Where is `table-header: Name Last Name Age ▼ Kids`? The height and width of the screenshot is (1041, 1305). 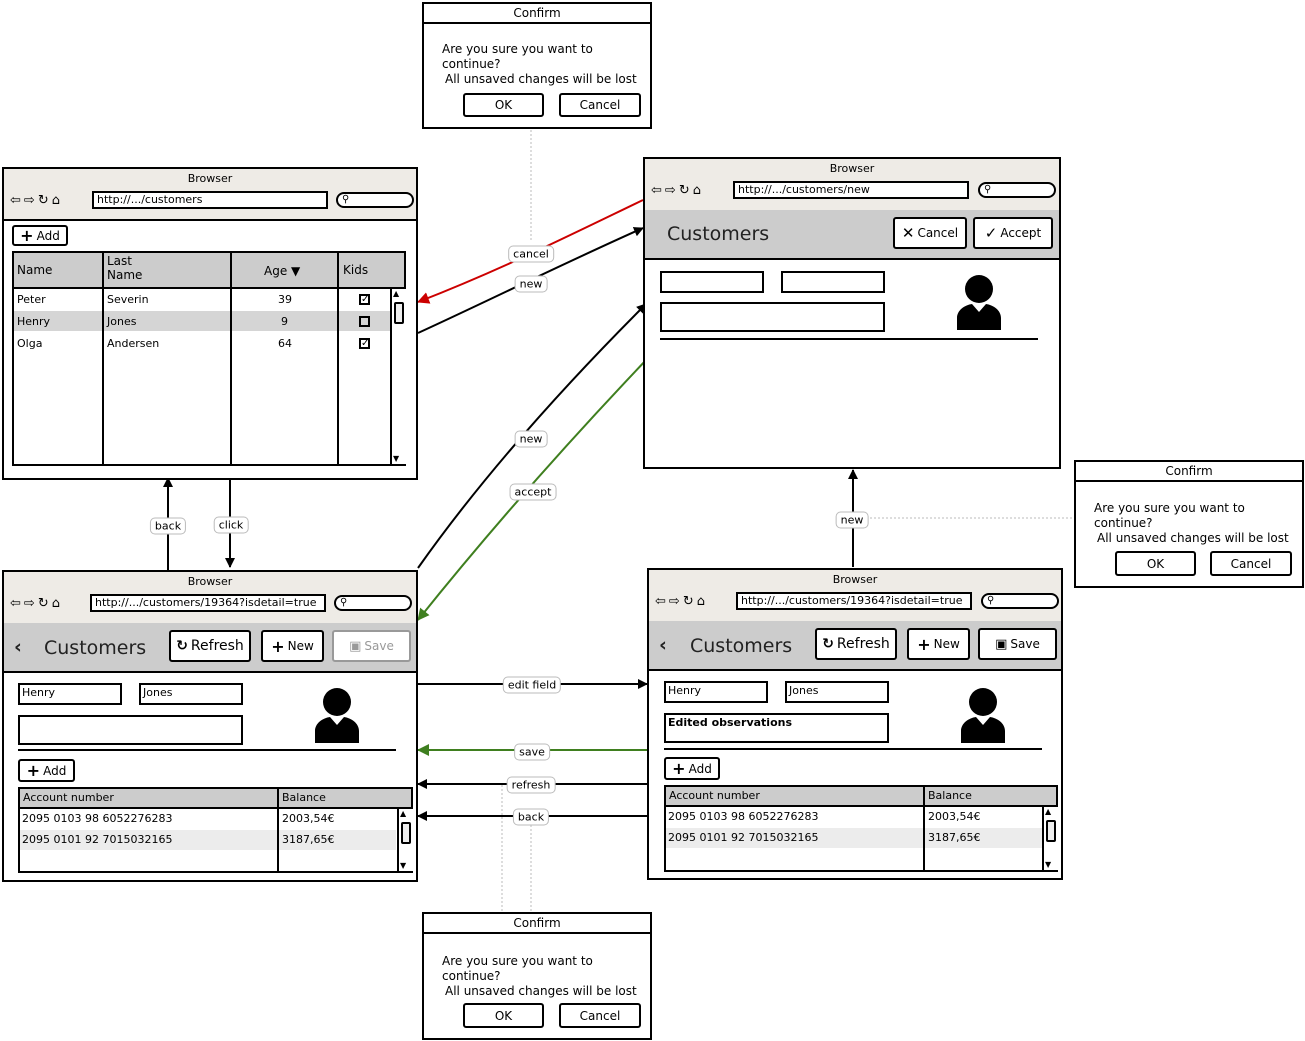
table-header: Name Last Name Age ▼ Kids is located at coordinates (209, 271).